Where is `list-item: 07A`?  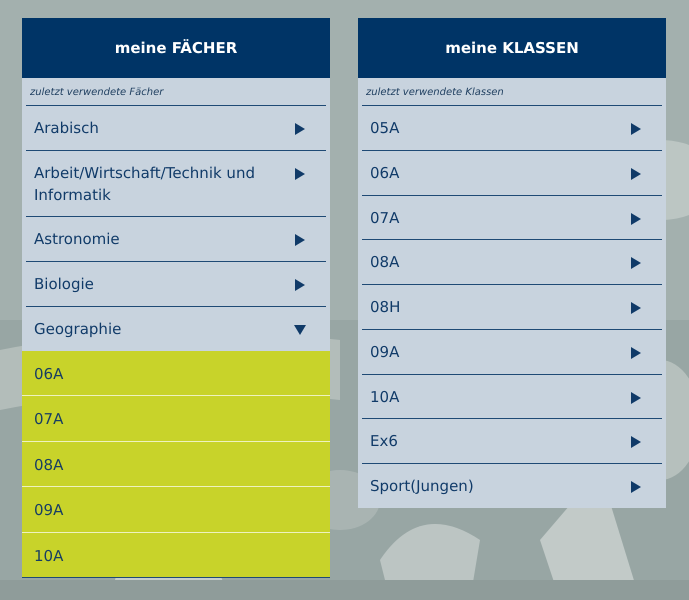 list-item: 07A is located at coordinates (512, 218).